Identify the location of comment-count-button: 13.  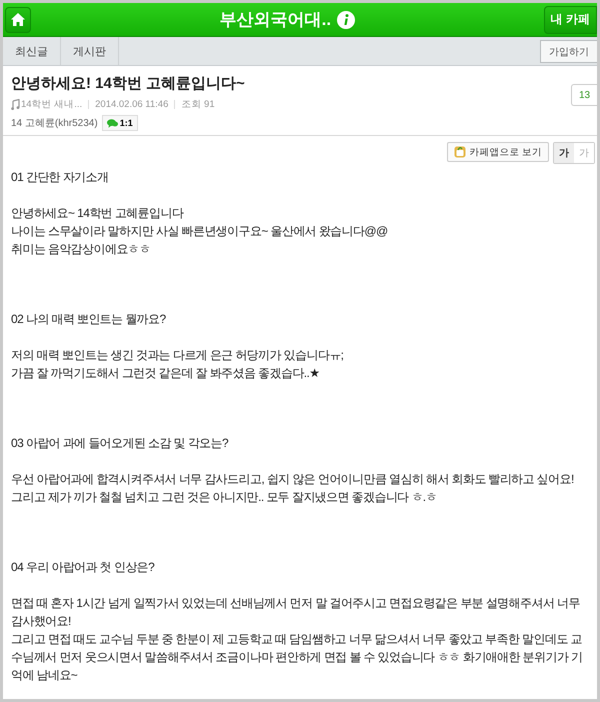
(584, 95).